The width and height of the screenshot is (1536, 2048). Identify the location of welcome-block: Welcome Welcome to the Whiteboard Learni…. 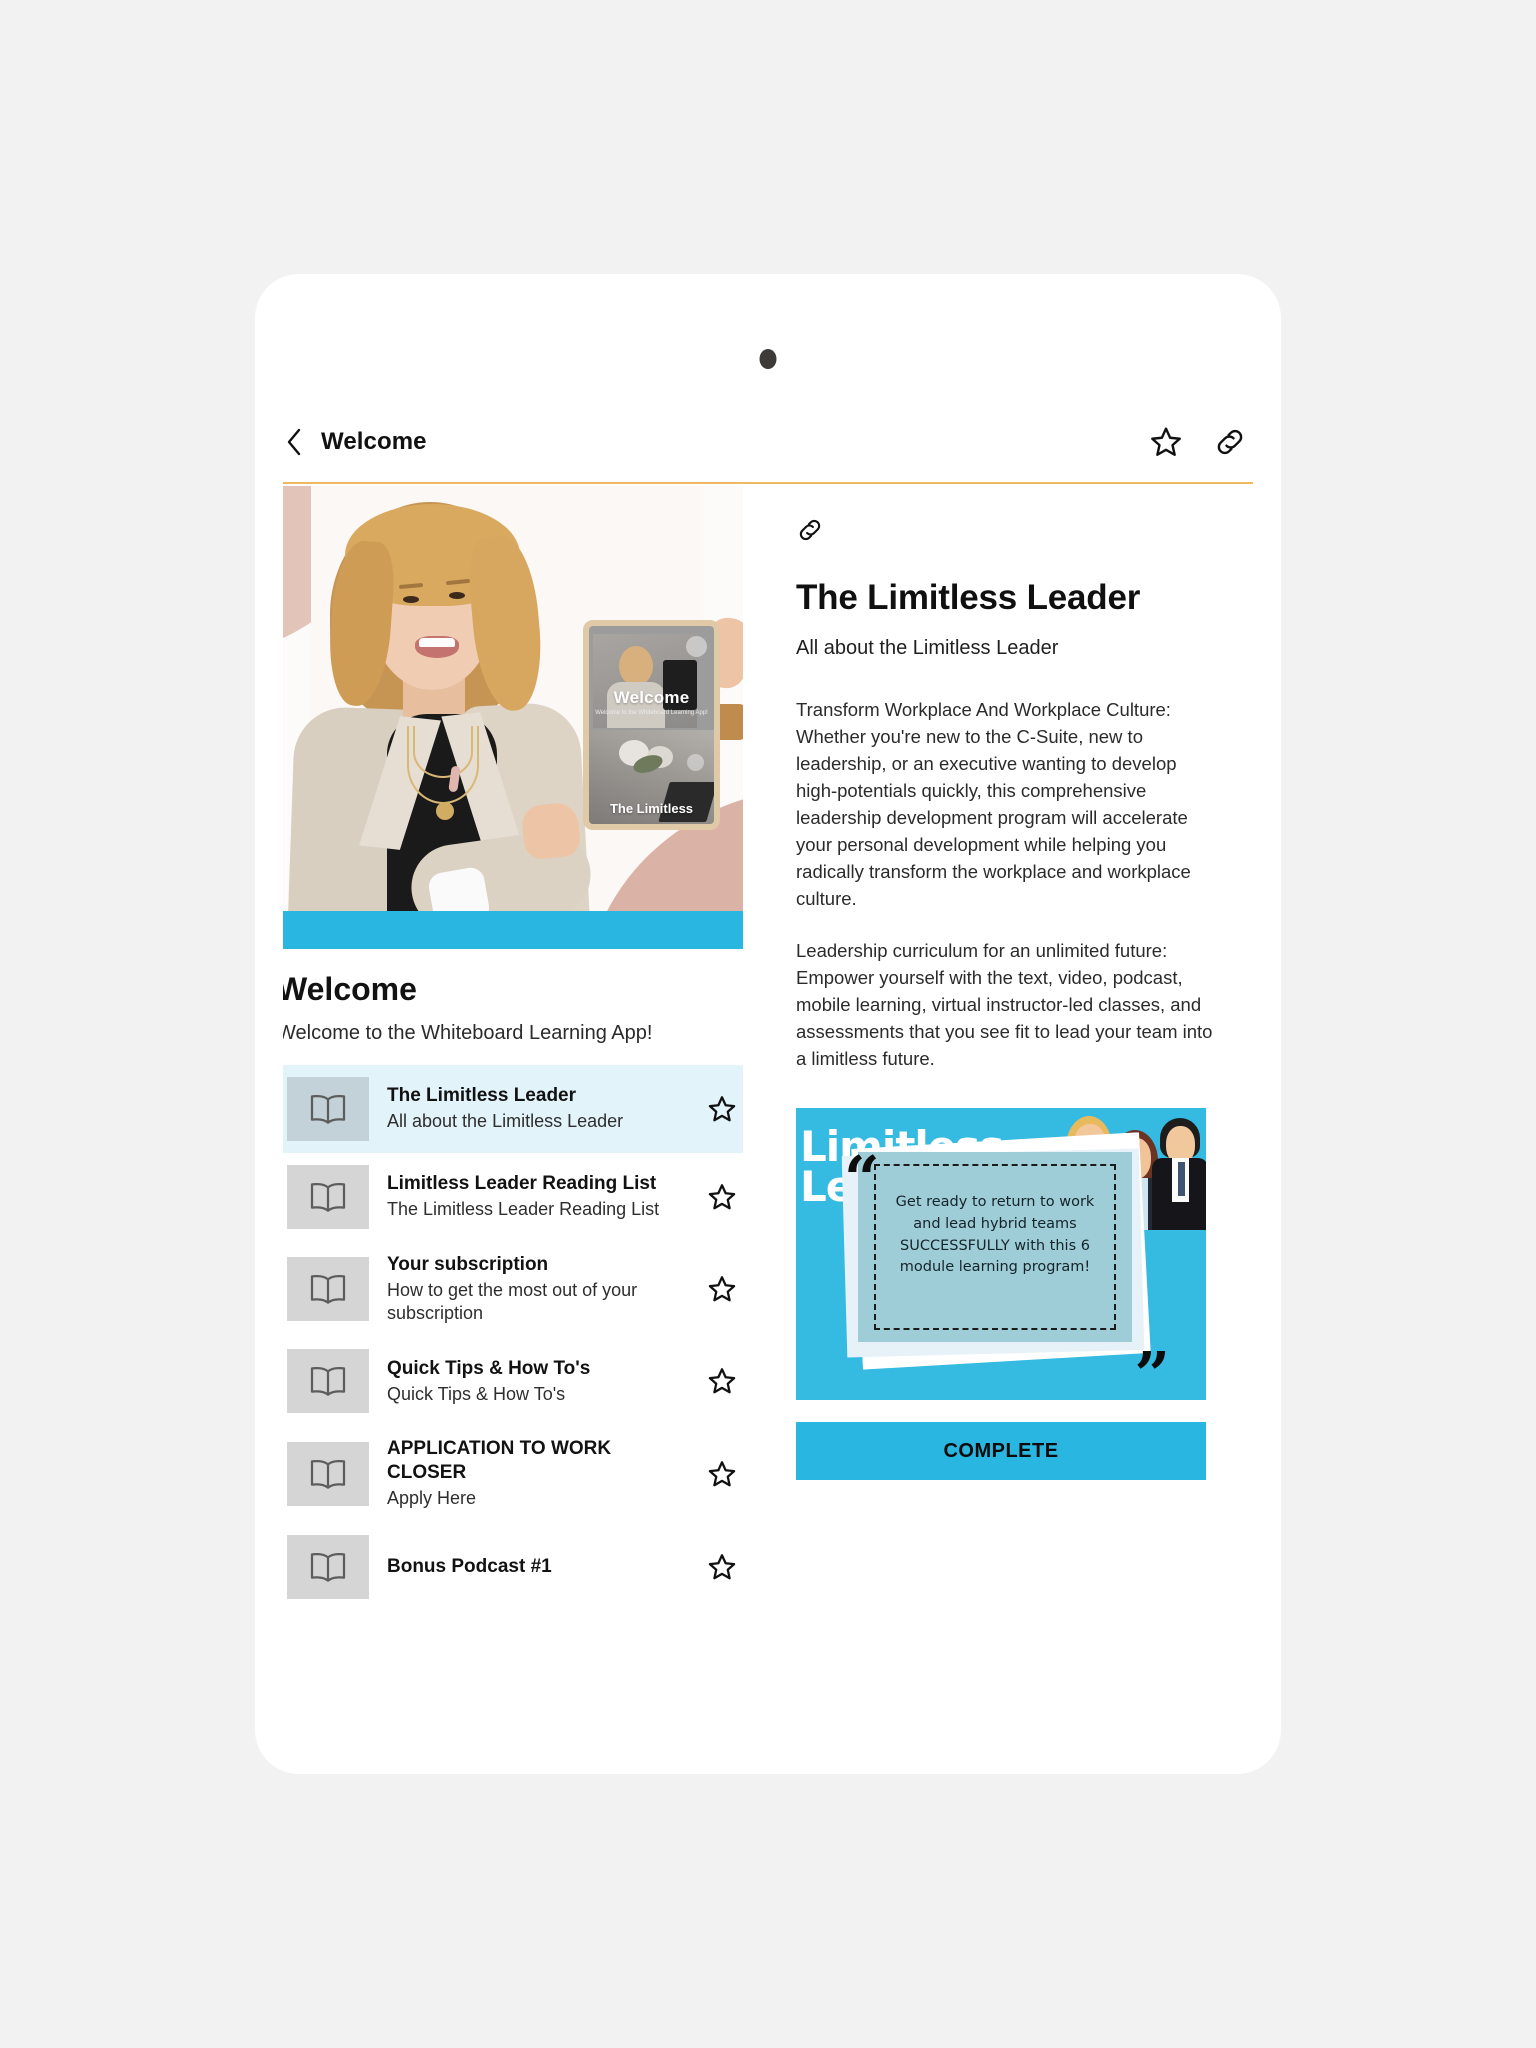
(513, 997).